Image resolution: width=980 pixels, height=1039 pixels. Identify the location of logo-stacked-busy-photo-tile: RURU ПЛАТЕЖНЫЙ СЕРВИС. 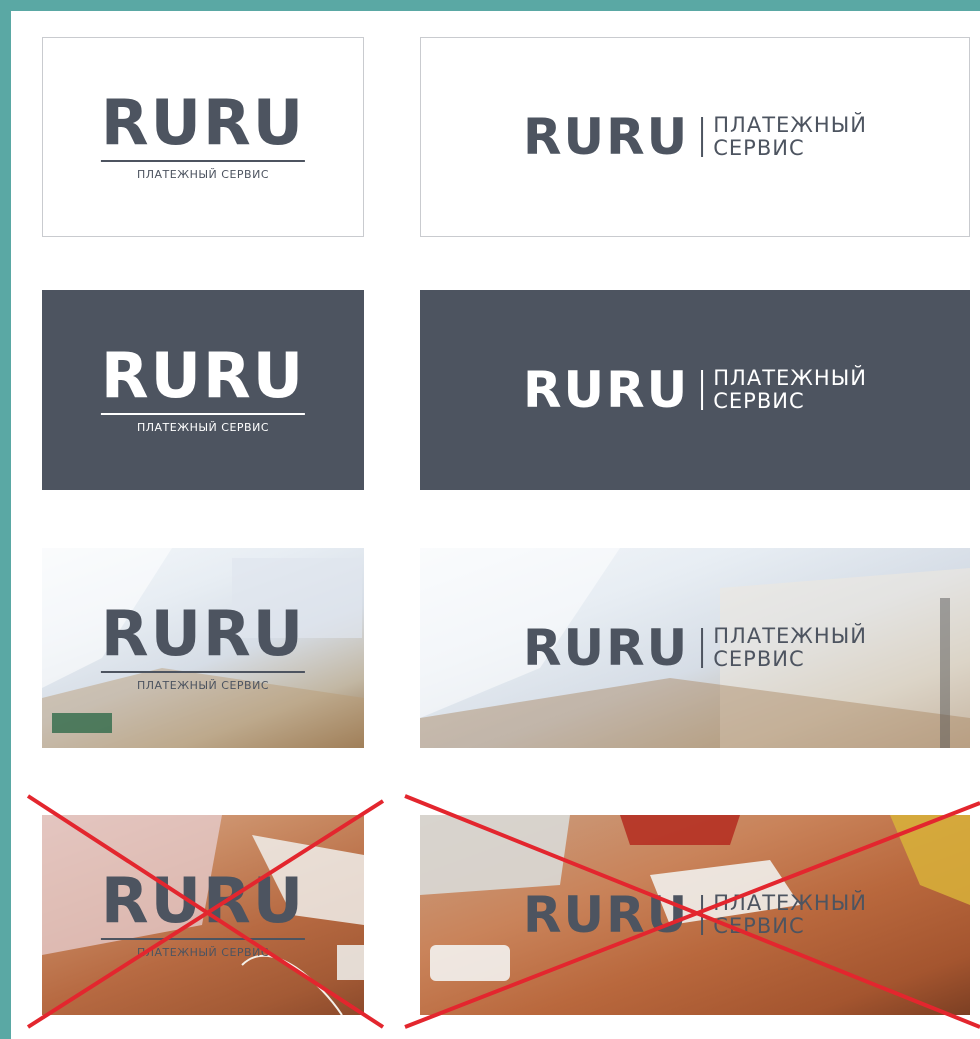
(203, 915).